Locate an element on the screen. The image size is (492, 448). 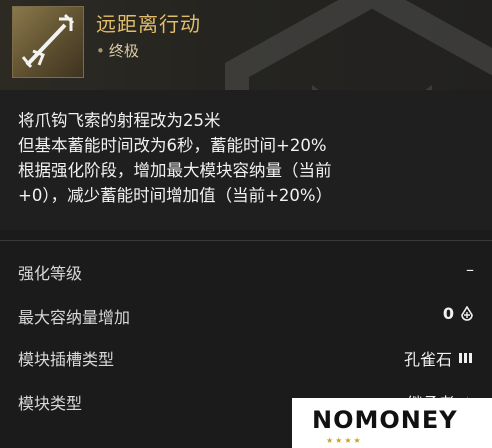
stat-value: 孔雀石 is located at coordinates (439, 358).